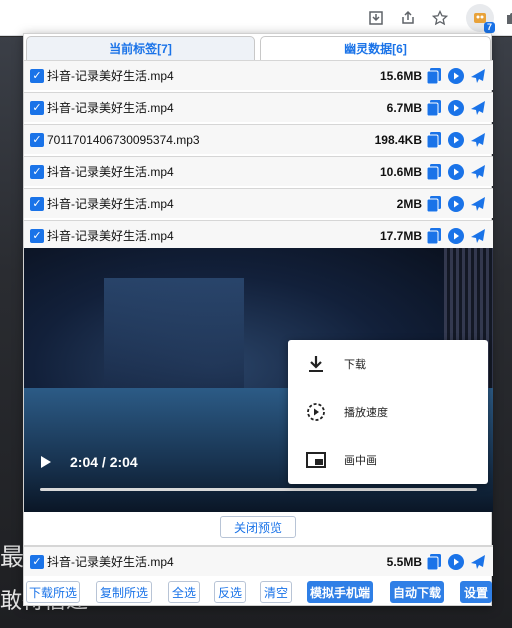 The image size is (512, 628). I want to click on extension-badge: 7, so click(489, 27).